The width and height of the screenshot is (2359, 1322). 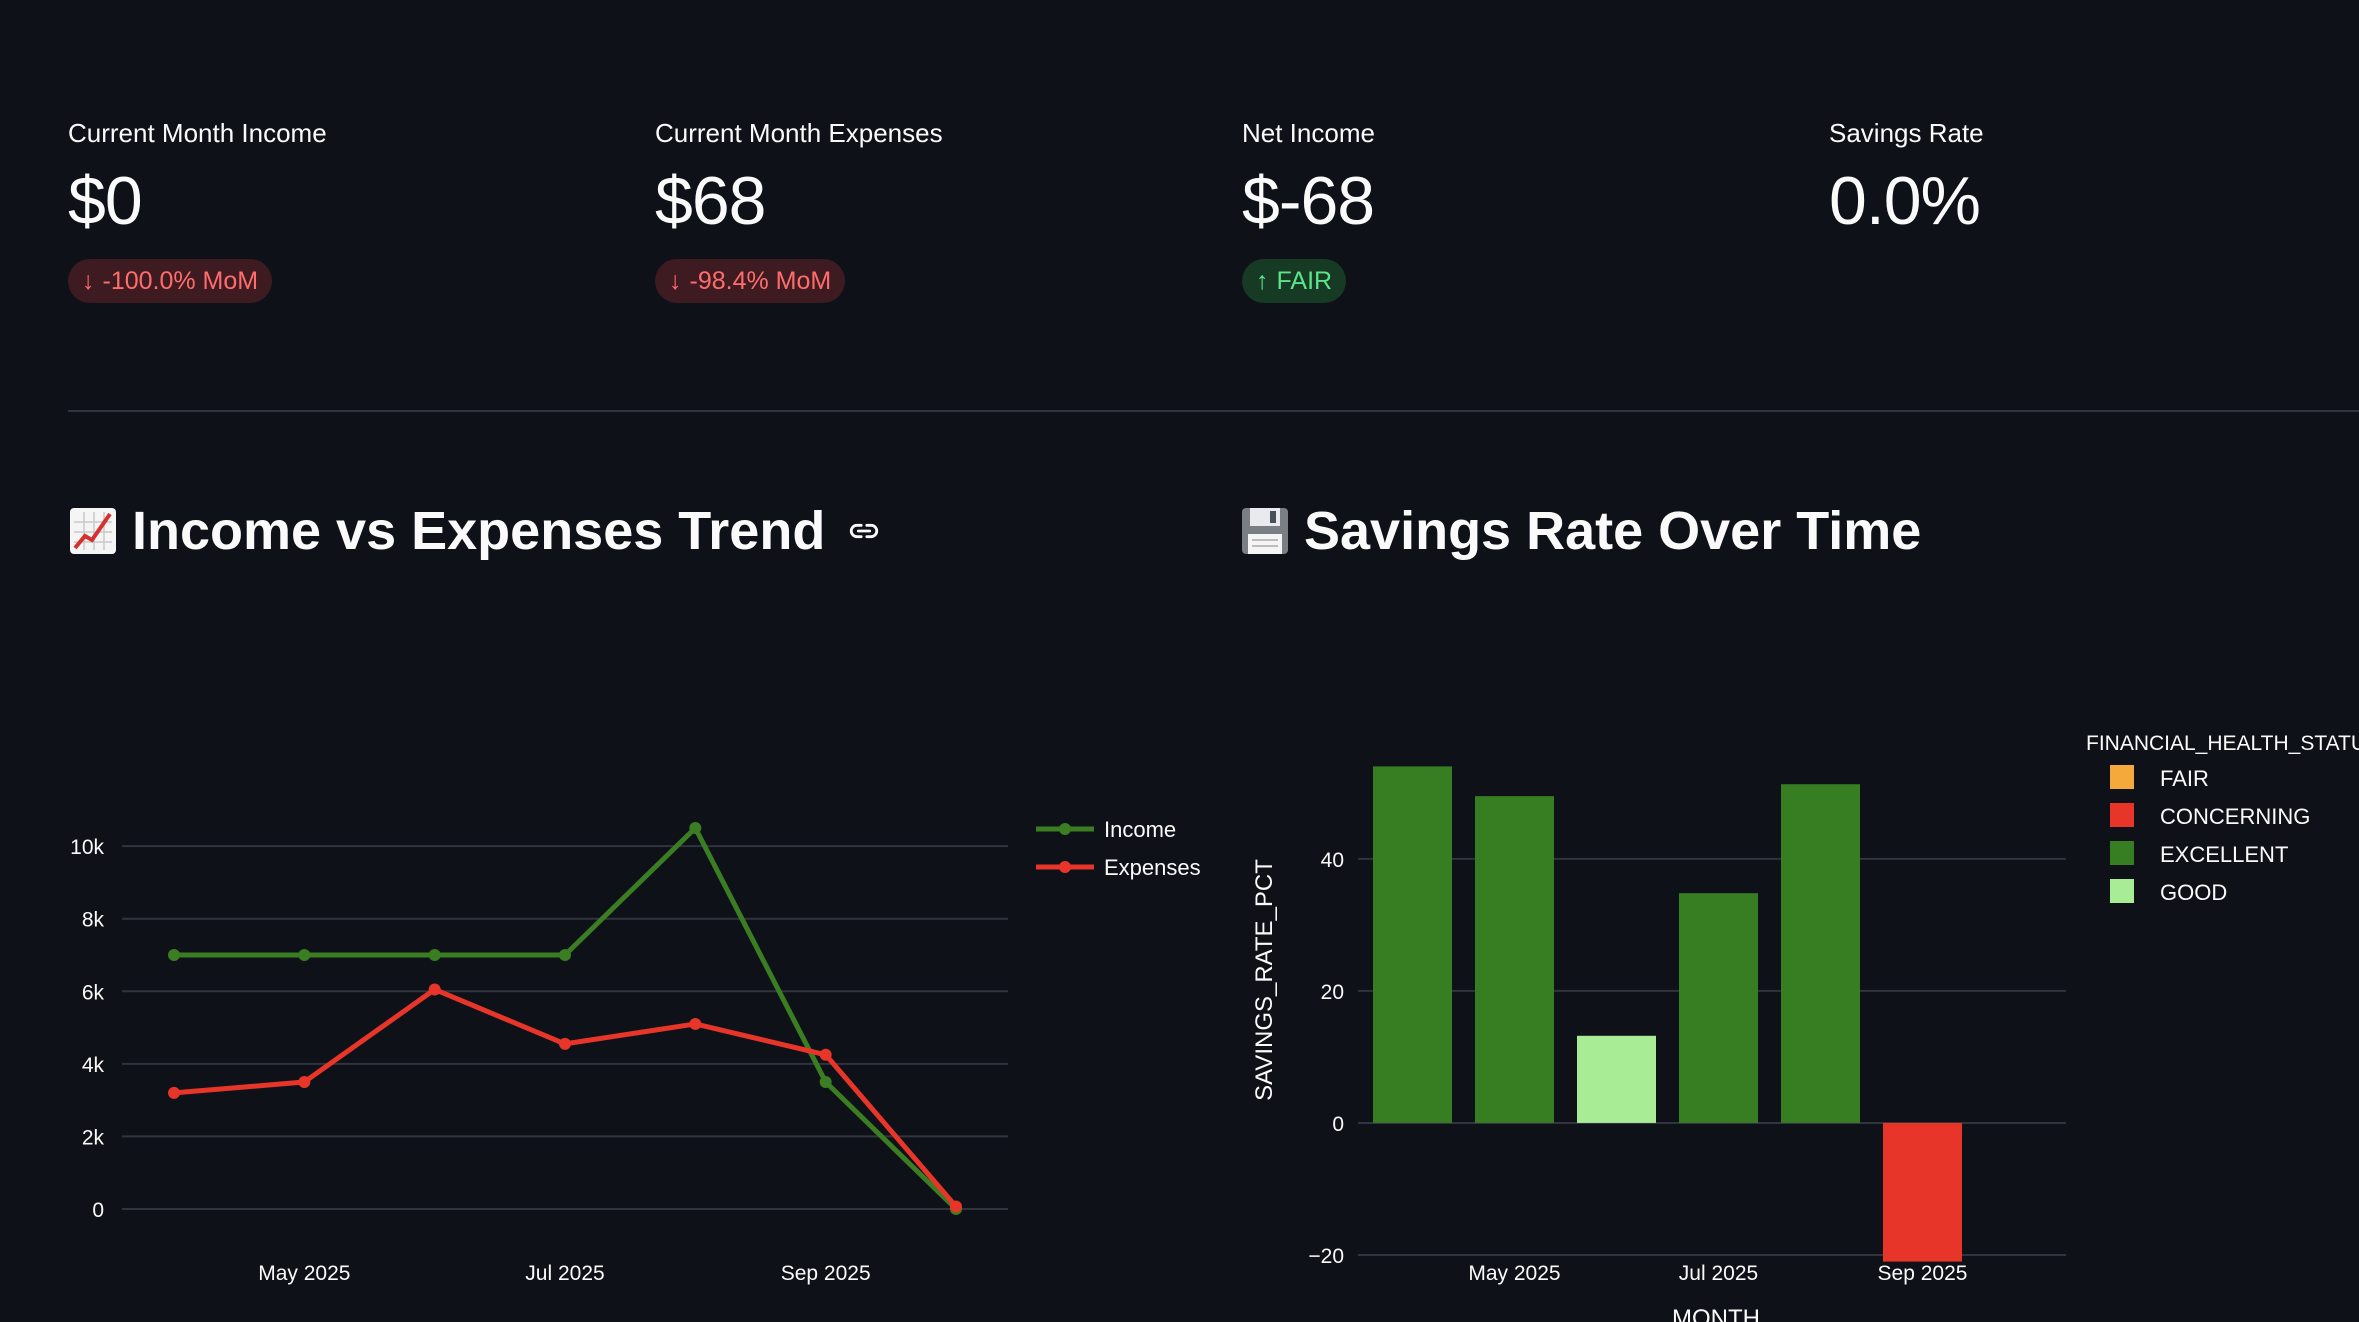 I want to click on metric-delta-text: -100.0% MoM, so click(x=180, y=280).